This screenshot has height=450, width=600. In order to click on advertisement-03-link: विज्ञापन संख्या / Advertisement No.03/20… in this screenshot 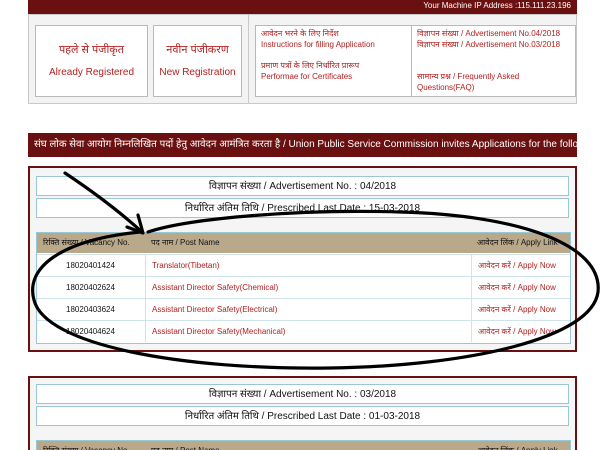, I will do `click(488, 44)`.